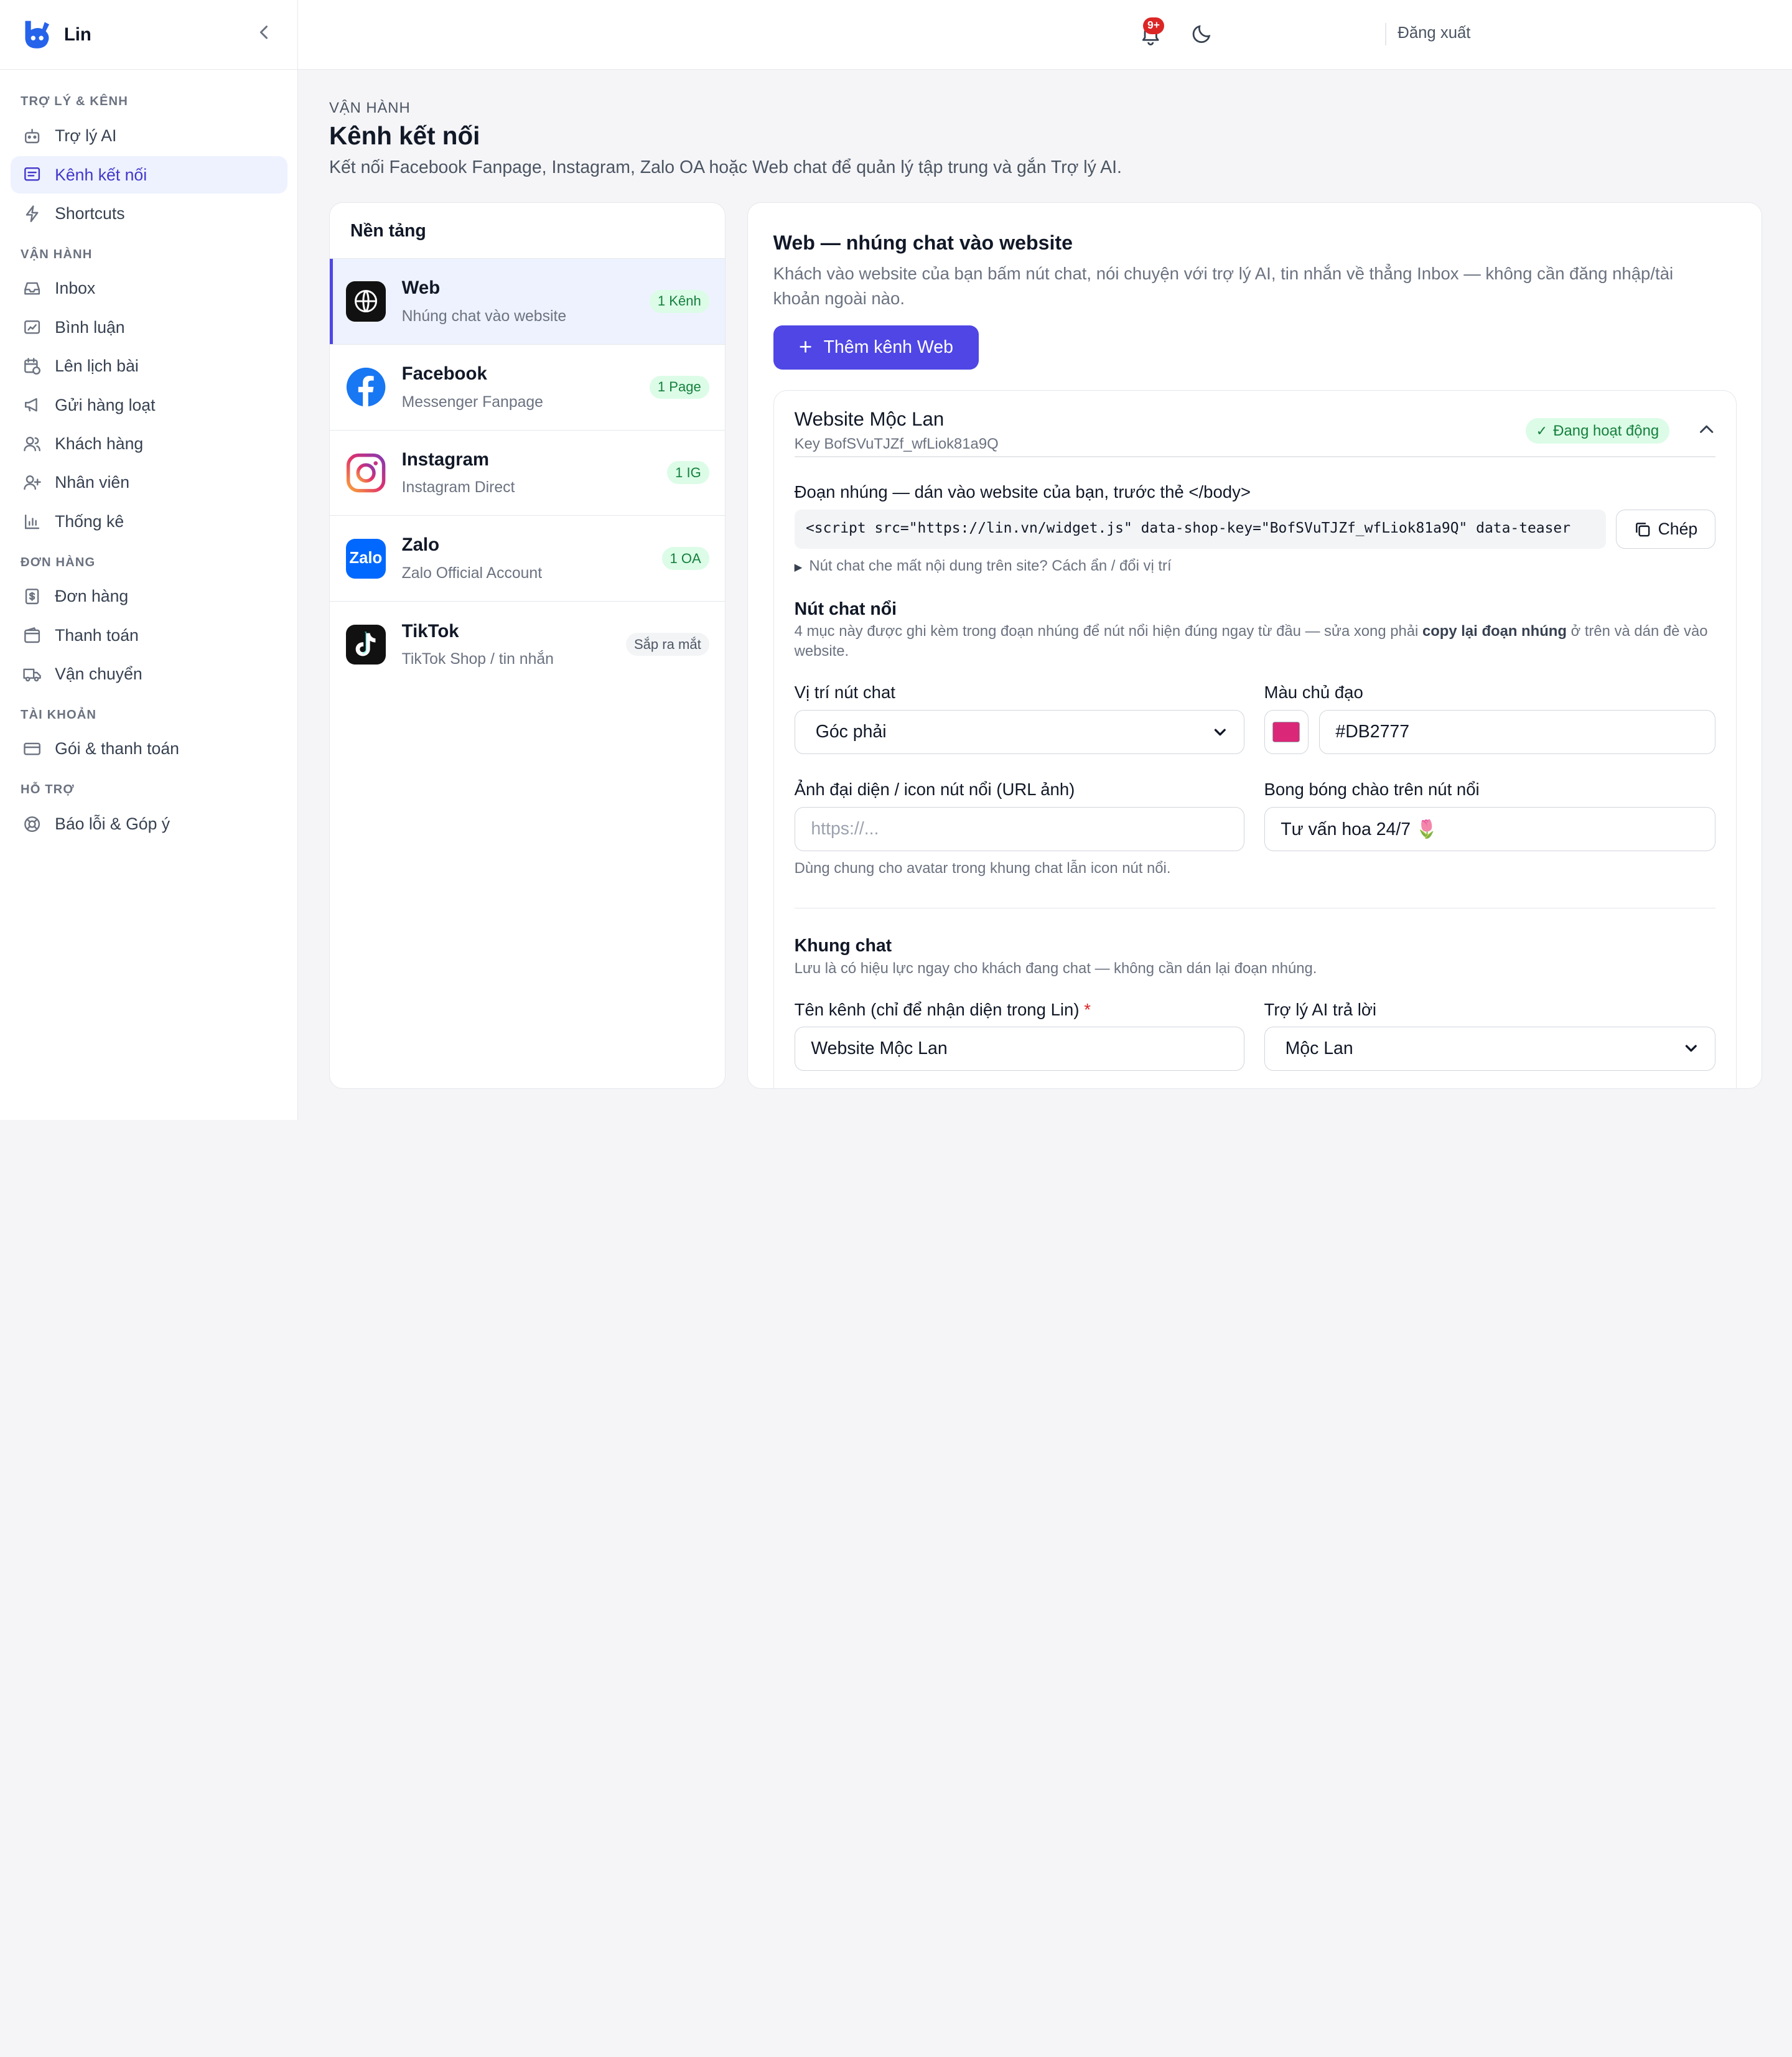  I want to click on sidebar-item-inbox: Inbox, so click(149, 288).